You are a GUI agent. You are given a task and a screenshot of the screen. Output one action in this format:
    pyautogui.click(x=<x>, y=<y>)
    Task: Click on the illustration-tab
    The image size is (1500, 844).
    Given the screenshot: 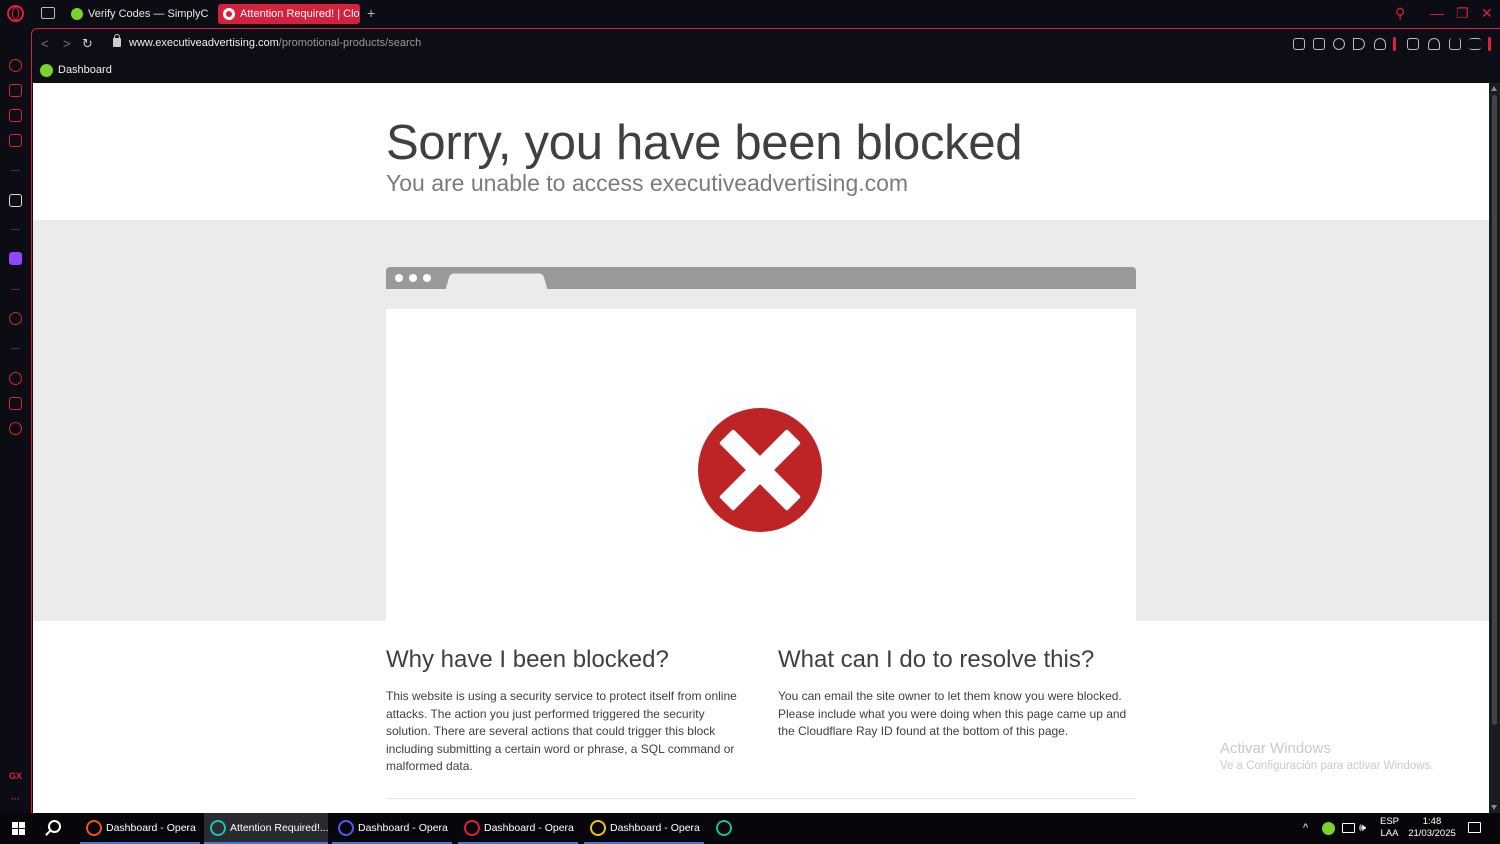 What is the action you would take?
    pyautogui.click(x=496, y=281)
    